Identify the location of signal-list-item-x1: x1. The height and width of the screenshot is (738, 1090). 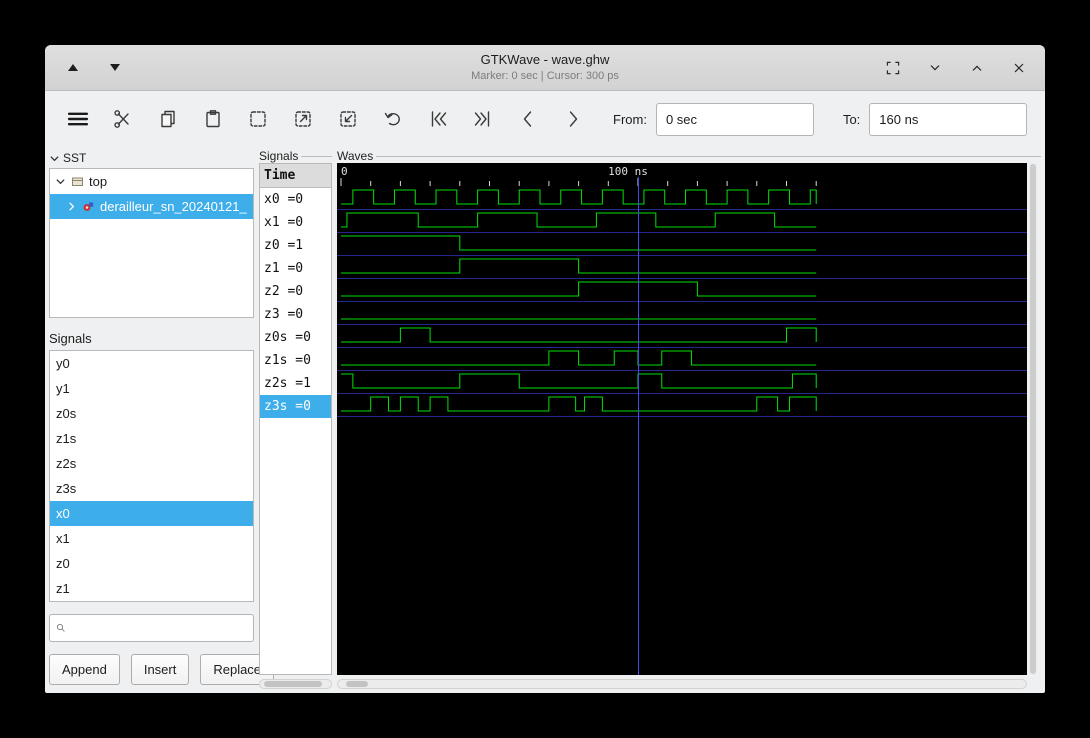
(151, 538).